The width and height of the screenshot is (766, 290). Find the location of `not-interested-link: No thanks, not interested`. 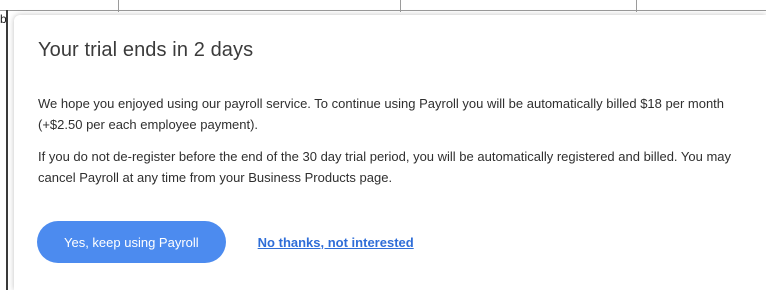

not-interested-link: No thanks, not interested is located at coordinates (336, 242).